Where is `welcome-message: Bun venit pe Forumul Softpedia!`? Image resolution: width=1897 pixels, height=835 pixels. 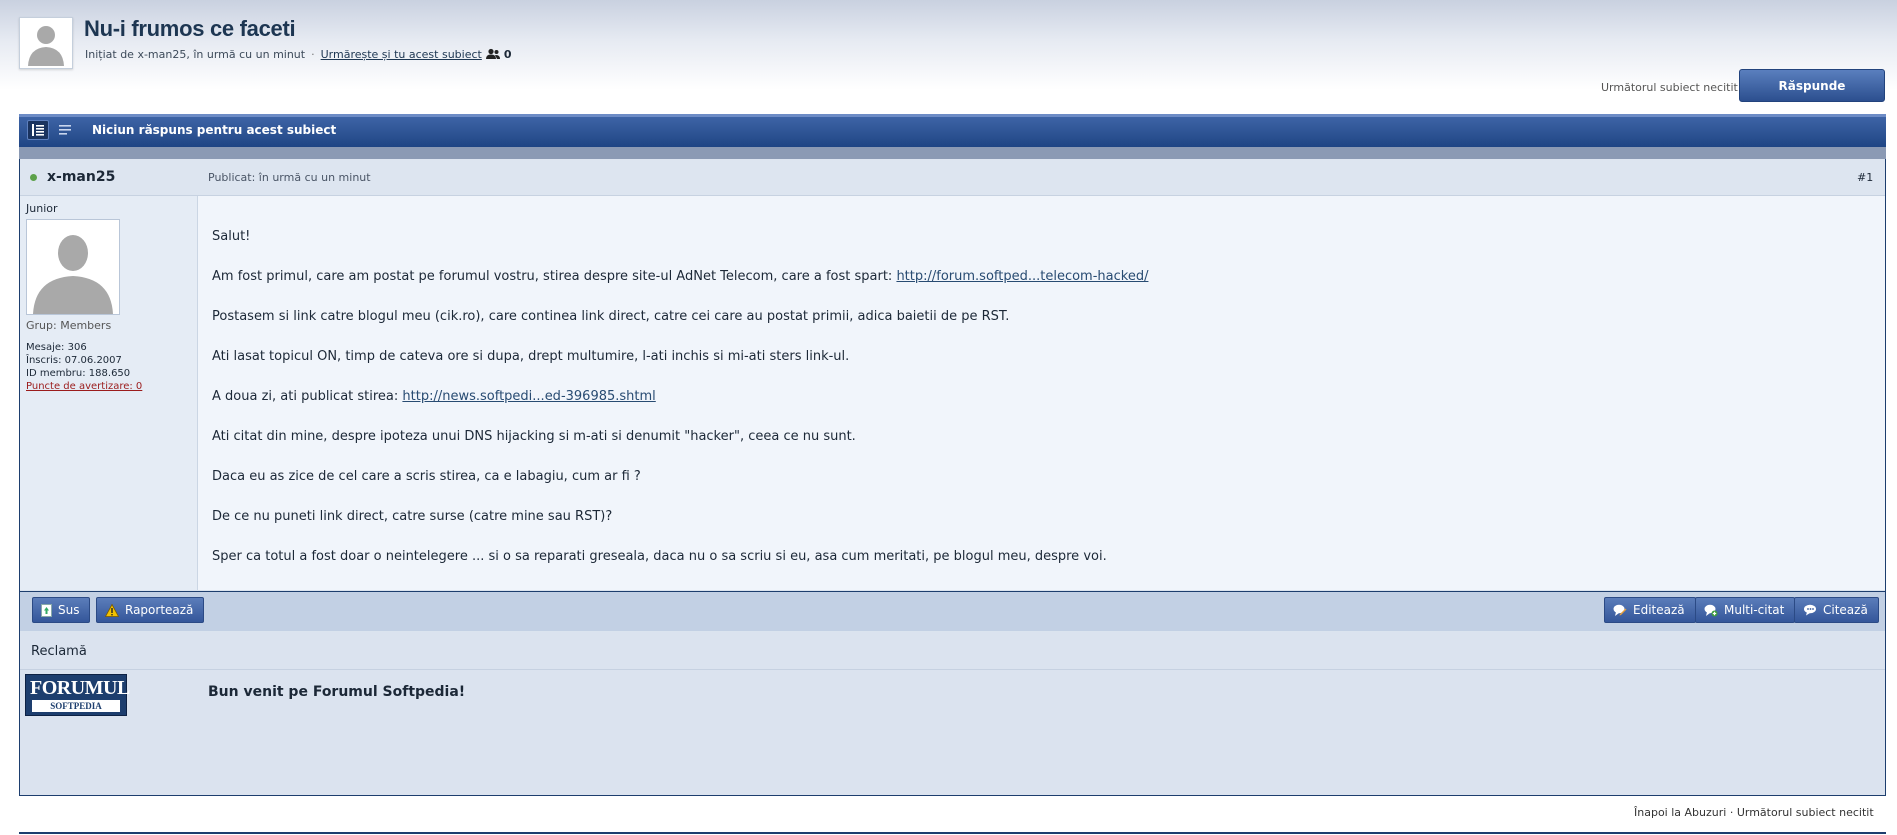 welcome-message: Bun venit pe Forumul Softpedia! is located at coordinates (337, 692).